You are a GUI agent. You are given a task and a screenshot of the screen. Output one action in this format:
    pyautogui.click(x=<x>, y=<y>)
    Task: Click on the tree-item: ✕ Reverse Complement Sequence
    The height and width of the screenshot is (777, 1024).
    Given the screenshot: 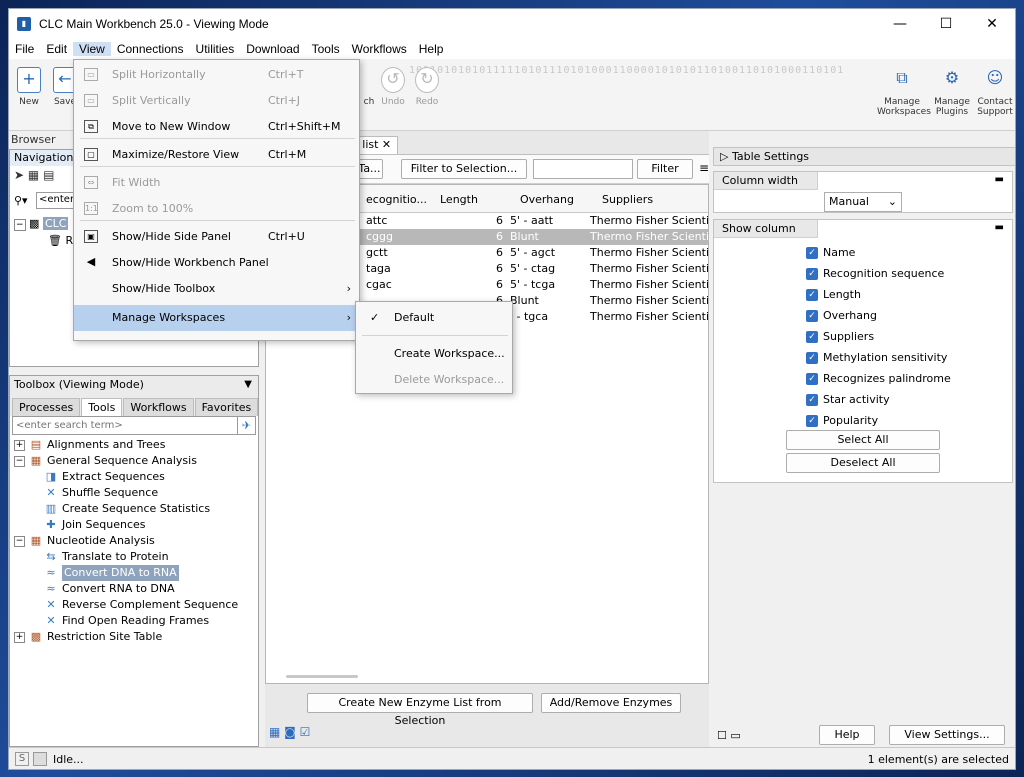 What is the action you would take?
    pyautogui.click(x=134, y=605)
    